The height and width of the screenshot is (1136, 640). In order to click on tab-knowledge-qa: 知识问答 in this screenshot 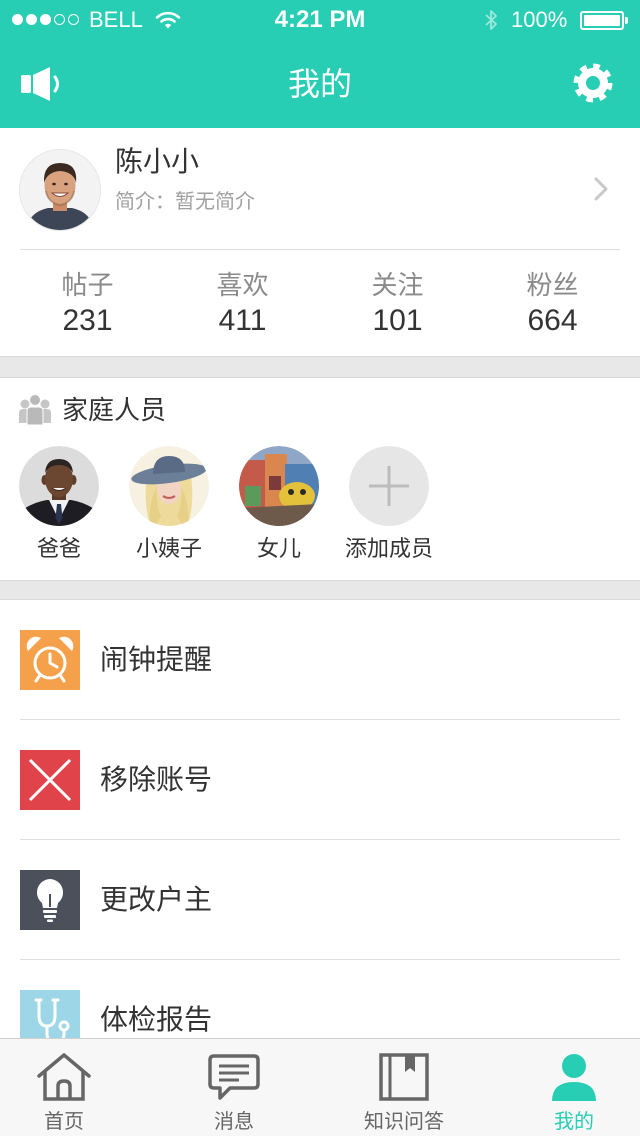, I will do `click(404, 1087)`.